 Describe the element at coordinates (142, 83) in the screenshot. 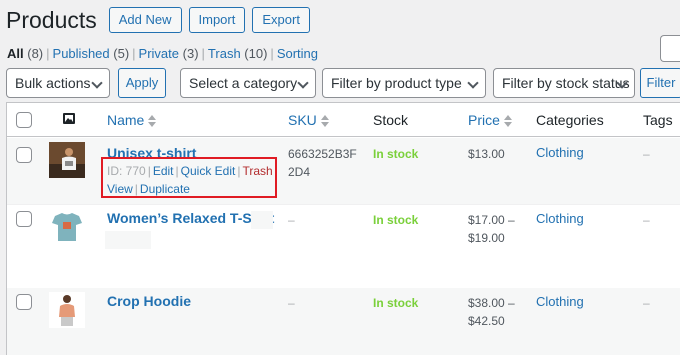

I see `apply-button: Apply` at that location.